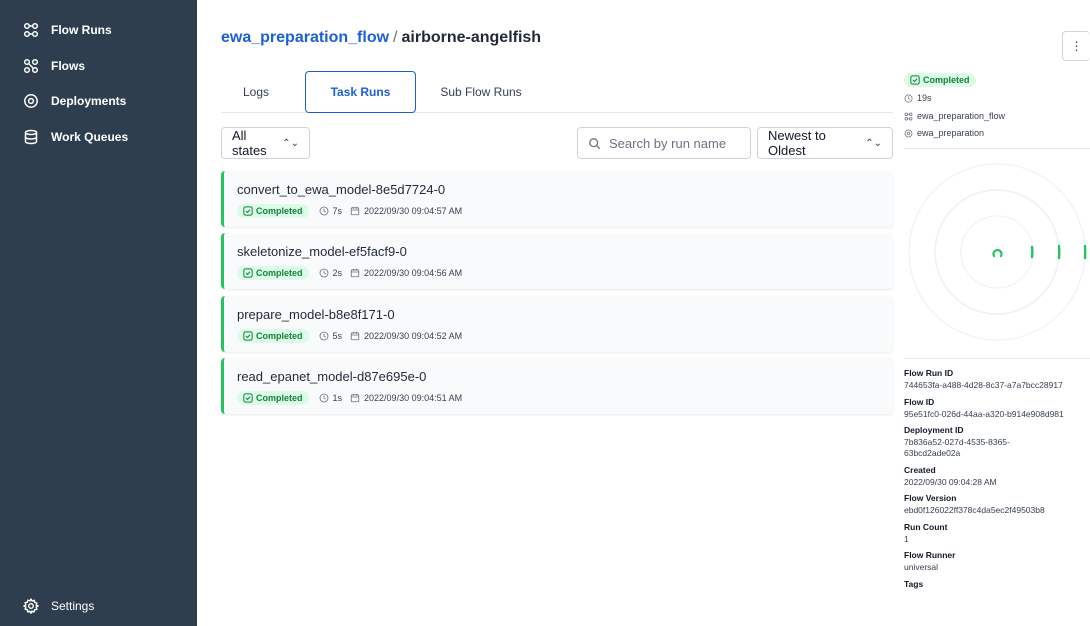 This screenshot has width=1090, height=626. Describe the element at coordinates (413, 211) in the screenshot. I see `task-run-date: 2022/09/30 09:04:57 AM` at that location.